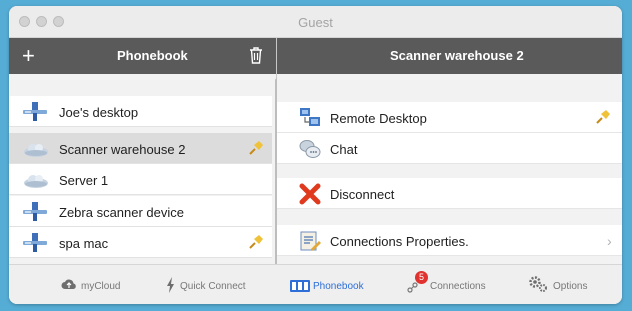 The image size is (632, 311). Describe the element at coordinates (140, 111) in the screenshot. I see `list-item: Joe's desktop` at that location.